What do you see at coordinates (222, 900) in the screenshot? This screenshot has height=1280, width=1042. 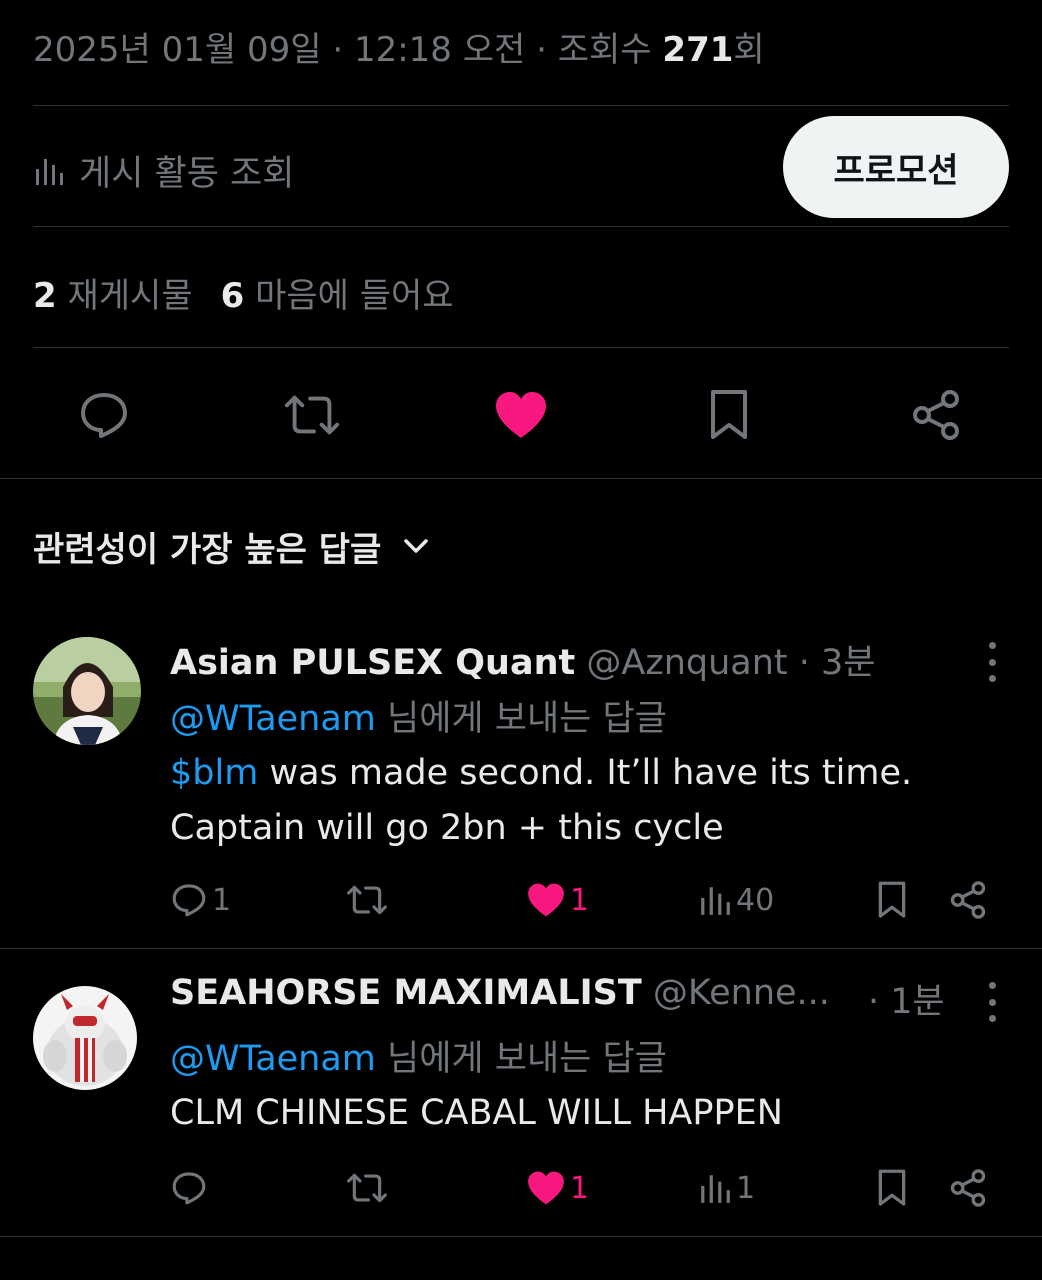 I see `reply-count: 1` at bounding box center [222, 900].